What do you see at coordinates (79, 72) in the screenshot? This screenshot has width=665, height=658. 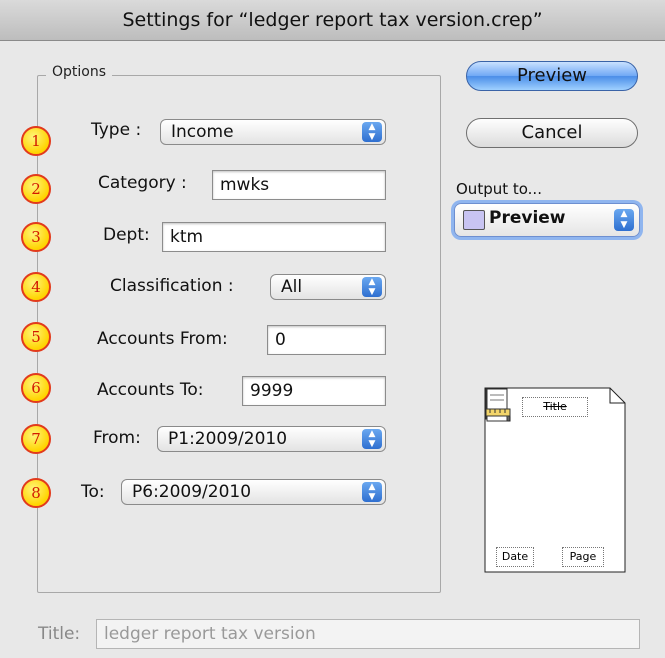 I see `options-legend: Options` at bounding box center [79, 72].